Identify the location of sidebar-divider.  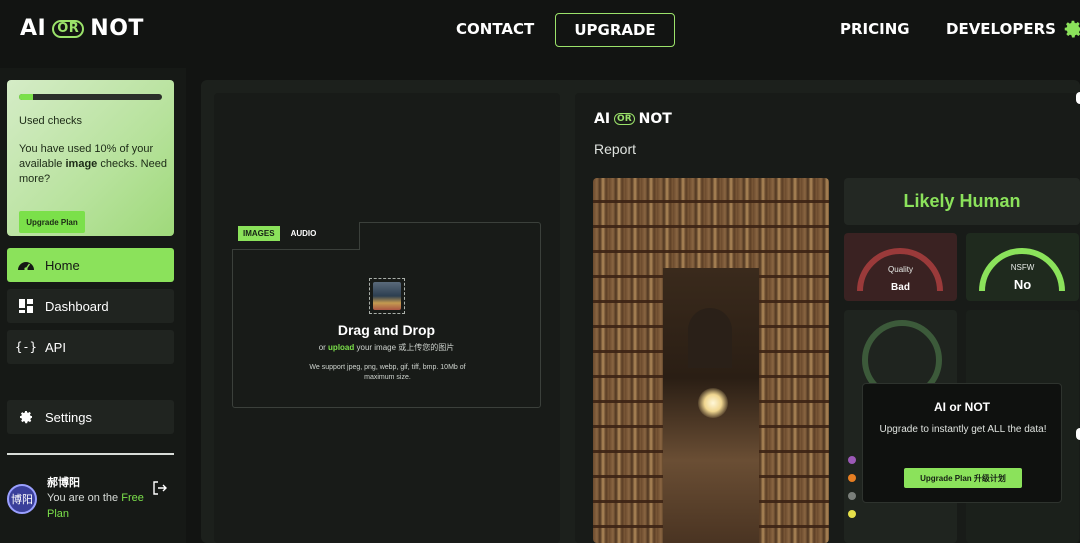
(90, 454).